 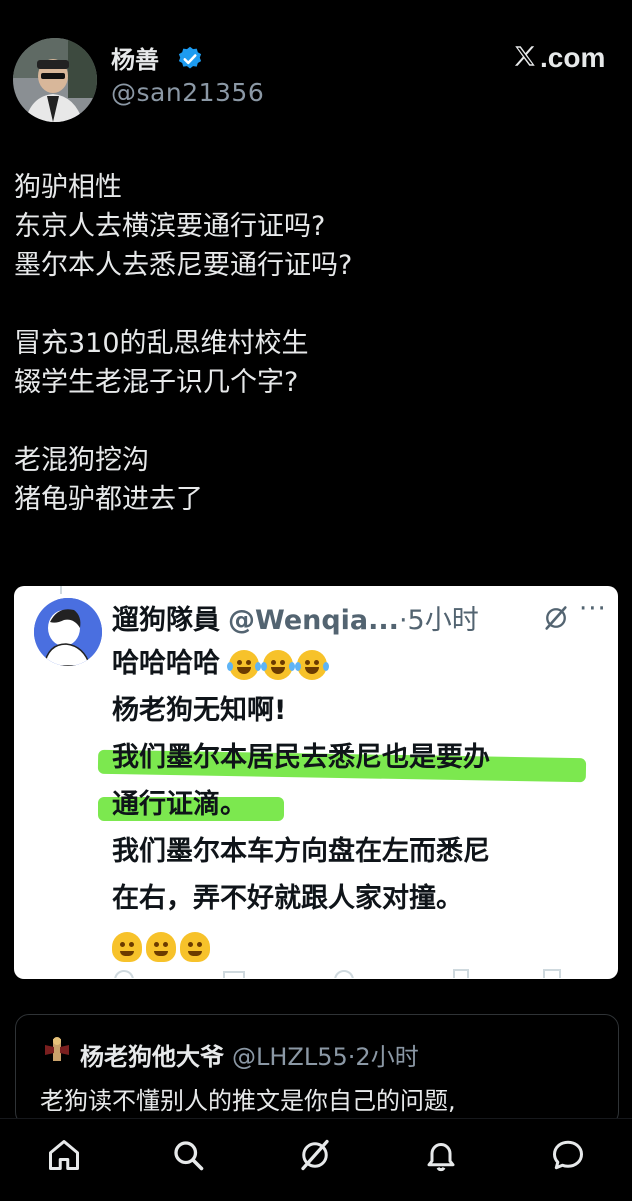 I want to click on tweet-line: 冒充310的乱思维村校生, so click(x=161, y=343).